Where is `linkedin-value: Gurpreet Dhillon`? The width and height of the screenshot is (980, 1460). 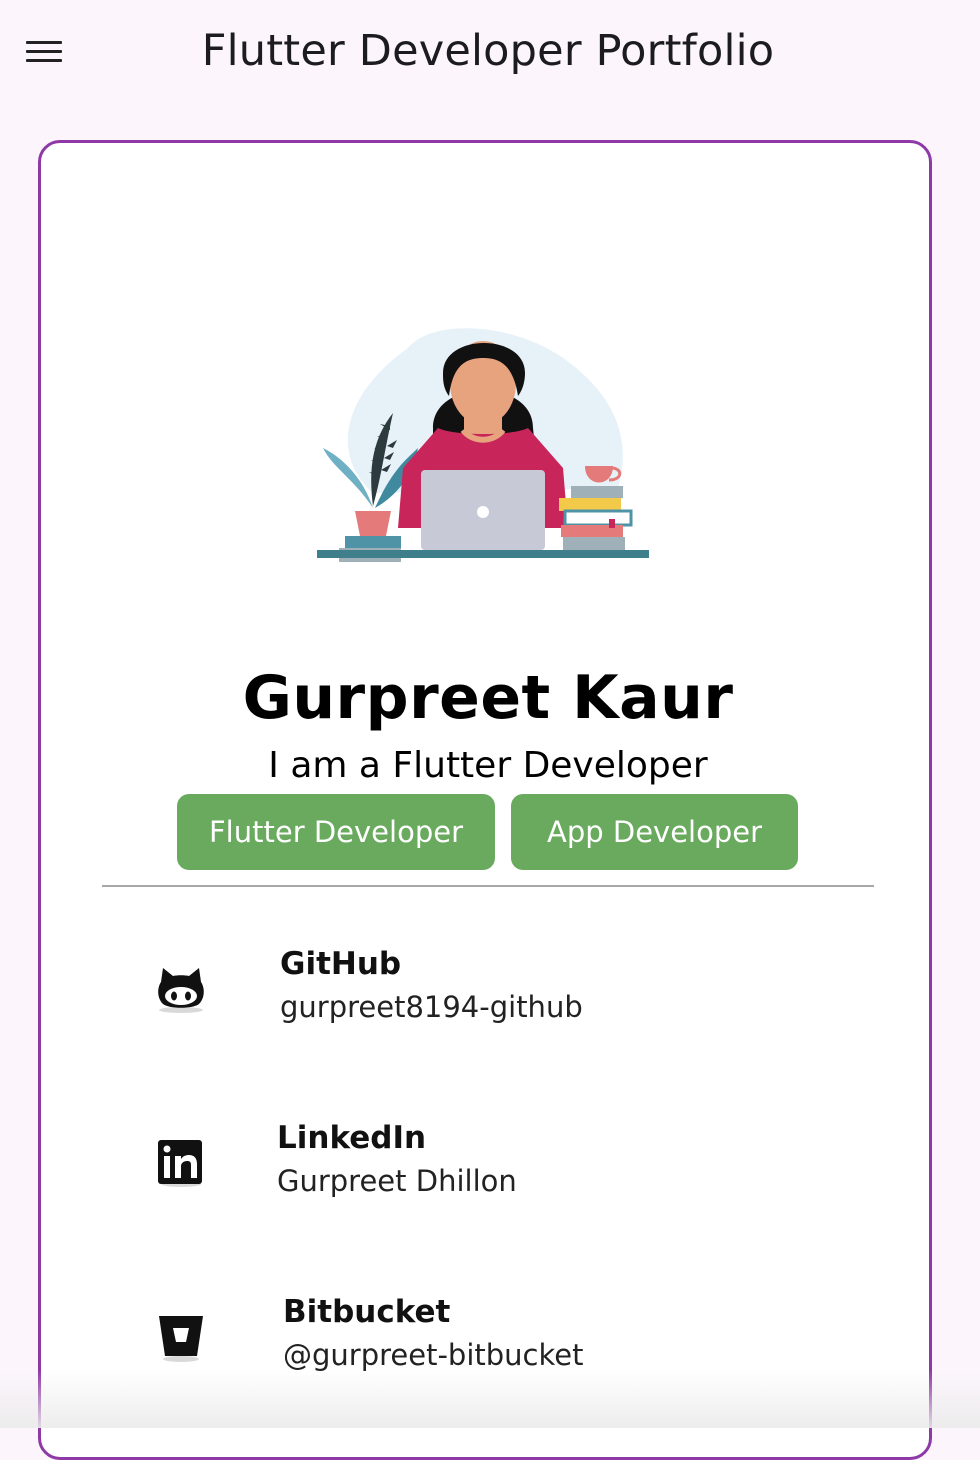 linkedin-value: Gurpreet Dhillon is located at coordinates (397, 1181).